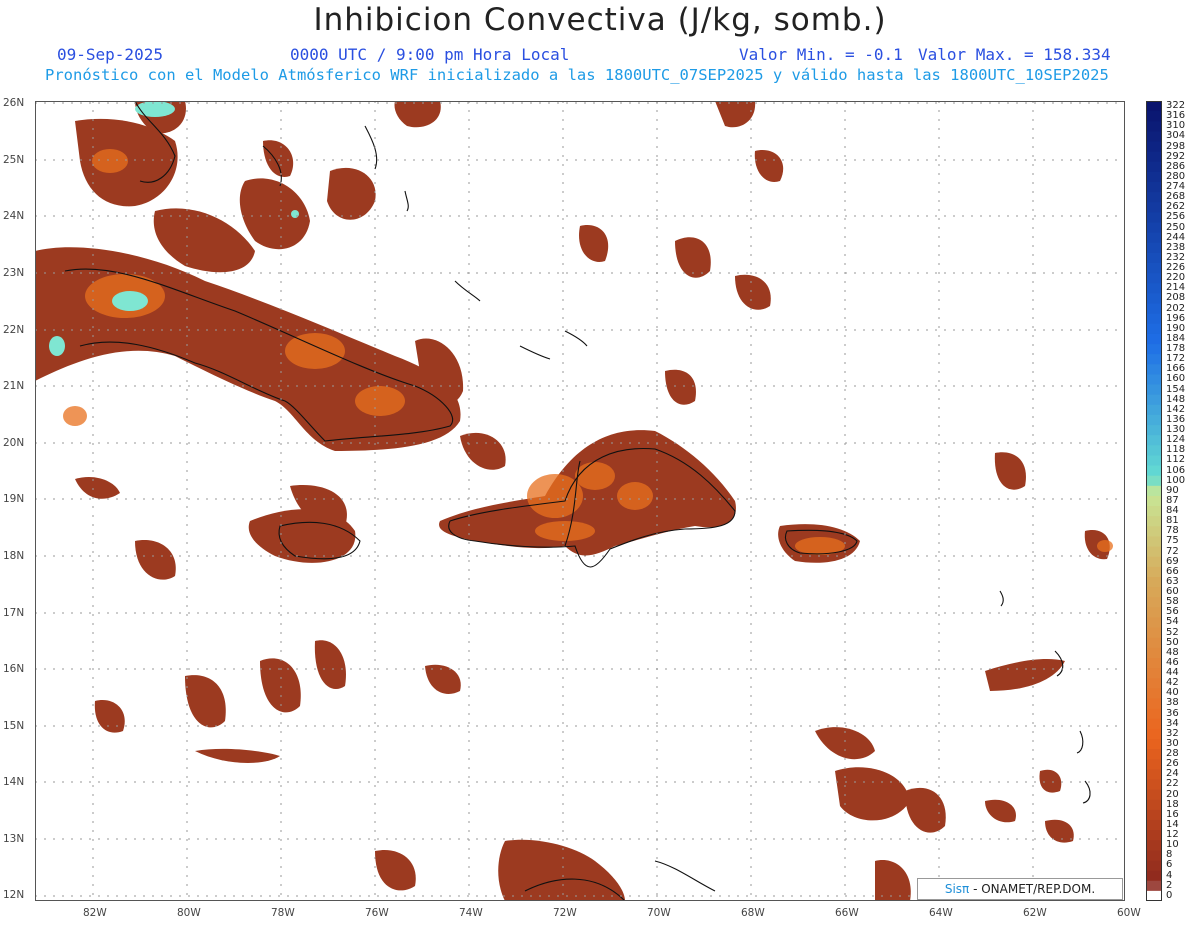 Image resolution: width=1200 pixels, height=927 pixels. Describe the element at coordinates (1032, 889) in the screenshot. I see `credit-text: - ONAMET/REP.DOM.` at that location.